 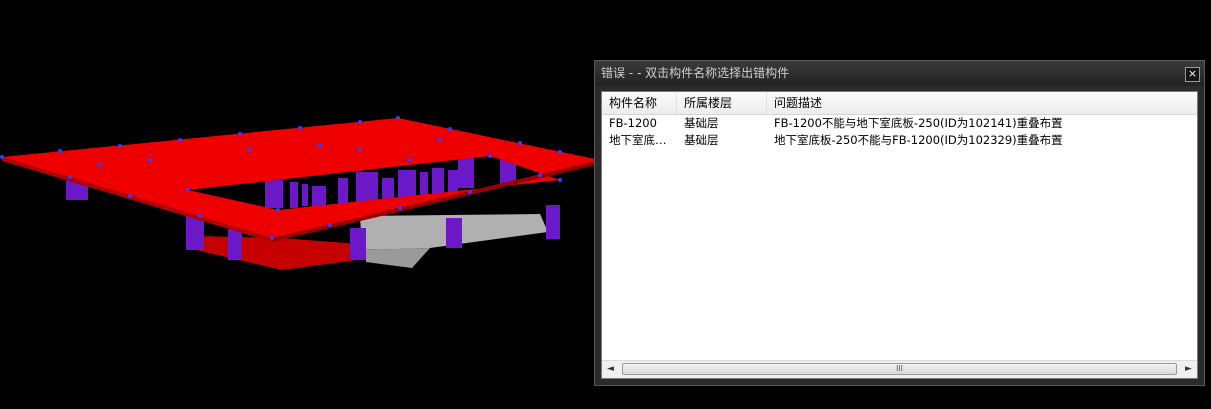 What do you see at coordinates (639, 103) in the screenshot?
I see `column-header-component-name: 构件名称` at bounding box center [639, 103].